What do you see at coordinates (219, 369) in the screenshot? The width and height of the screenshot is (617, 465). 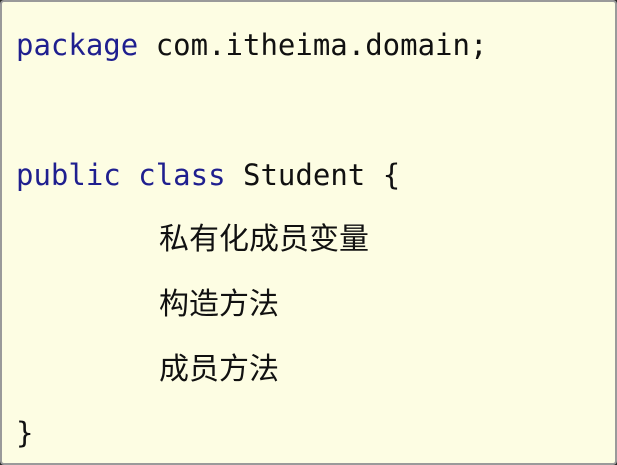 I see `member-methods-line: 成员方法` at bounding box center [219, 369].